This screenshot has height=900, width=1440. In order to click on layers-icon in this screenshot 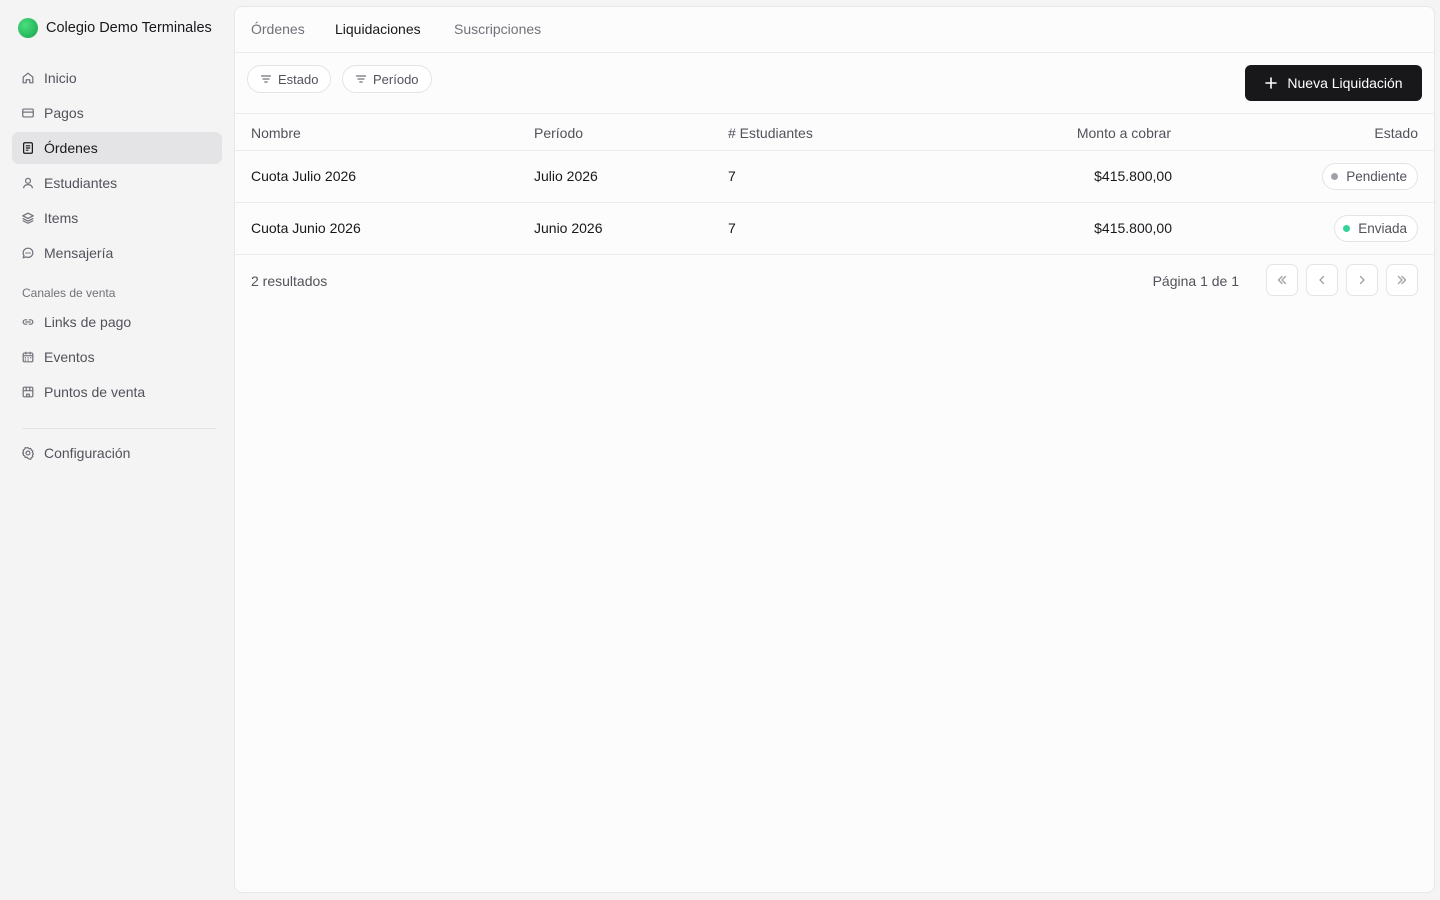, I will do `click(28, 218)`.